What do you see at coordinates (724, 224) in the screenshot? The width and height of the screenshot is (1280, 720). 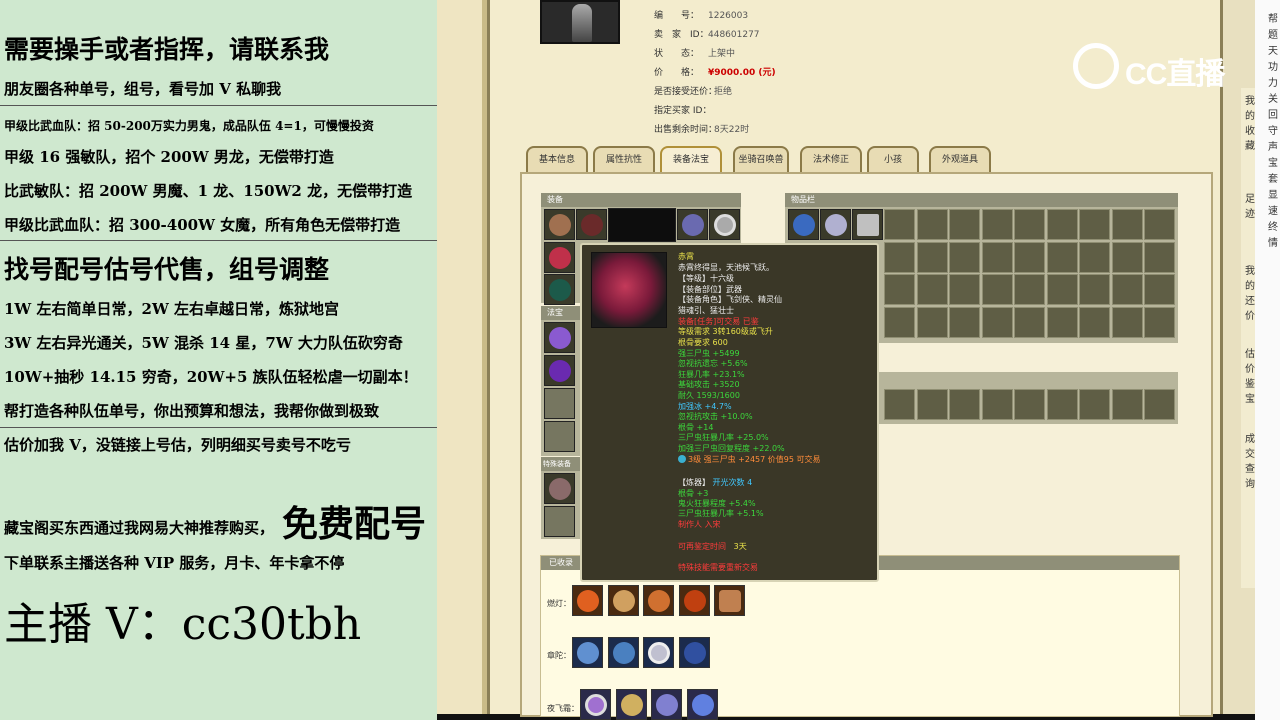 I see `equip-slot-ring` at bounding box center [724, 224].